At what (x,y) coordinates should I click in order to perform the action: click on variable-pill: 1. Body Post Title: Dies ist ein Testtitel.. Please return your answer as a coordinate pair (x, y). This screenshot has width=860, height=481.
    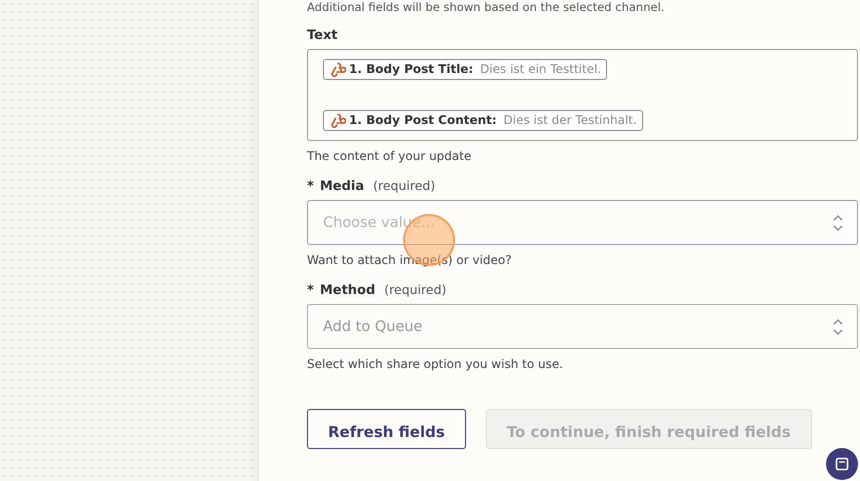
    Looking at the image, I should click on (465, 69).